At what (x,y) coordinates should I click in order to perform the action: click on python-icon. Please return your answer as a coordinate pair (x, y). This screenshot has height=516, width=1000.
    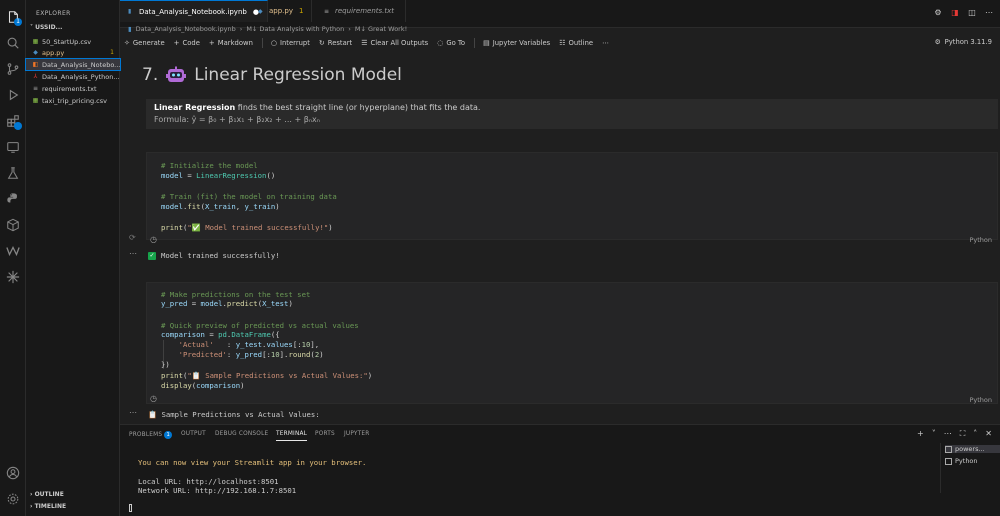
    Looking at the image, I should click on (13, 199).